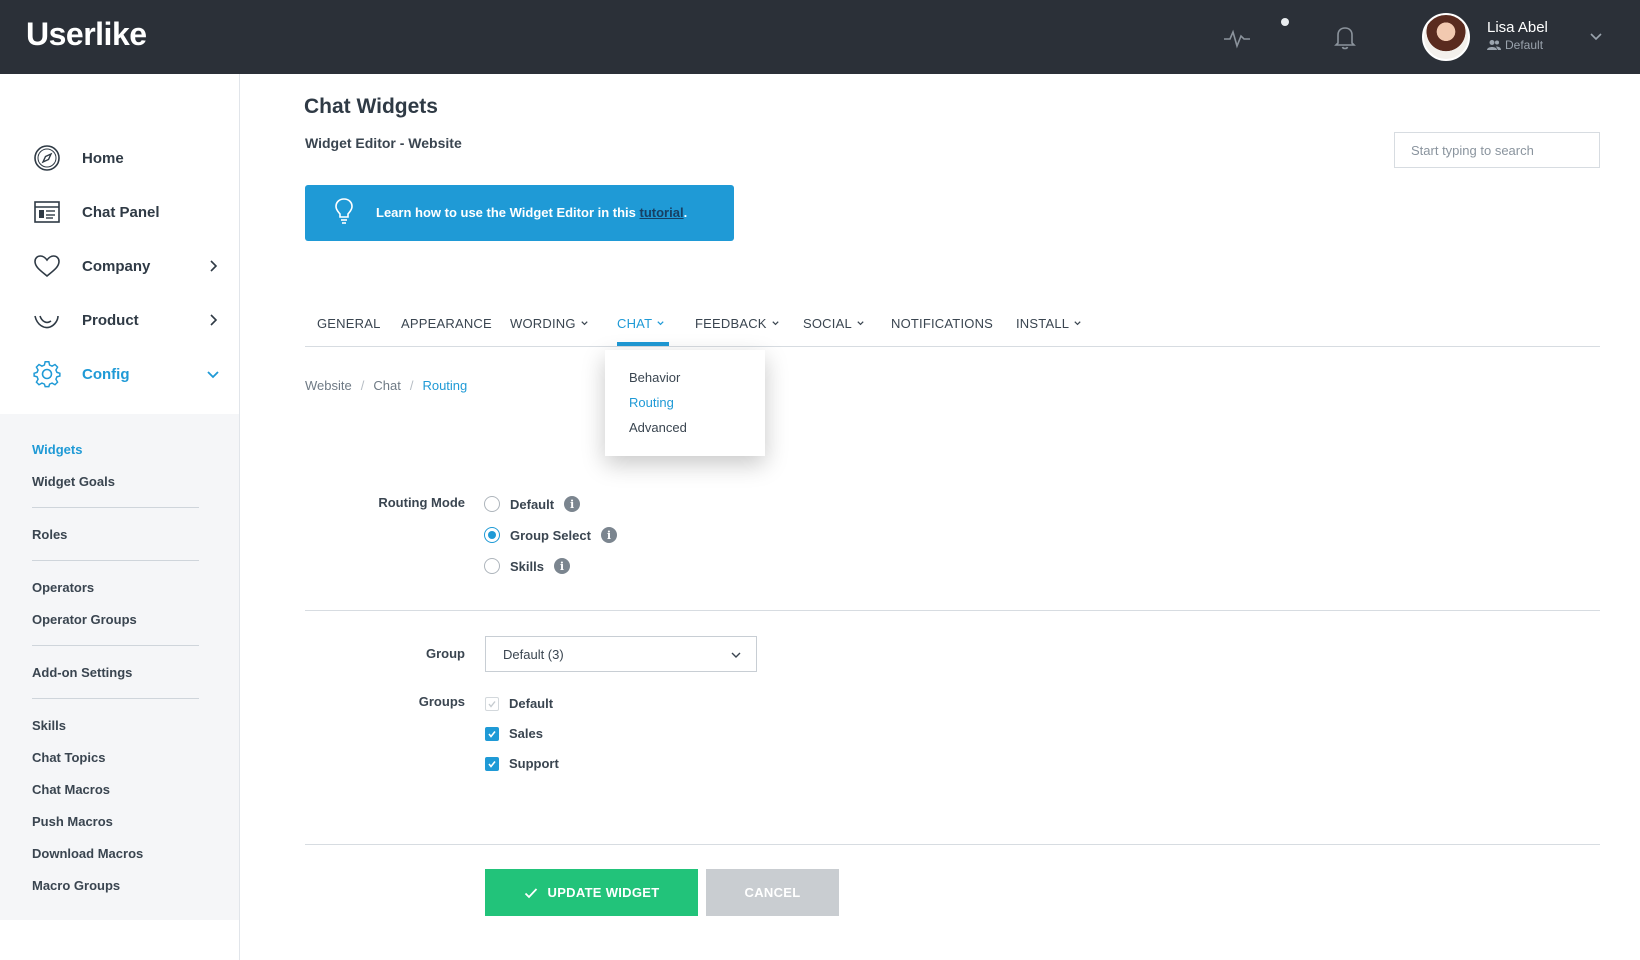 The height and width of the screenshot is (960, 1640). What do you see at coordinates (328, 385) in the screenshot?
I see `breadcrumb-website: Website` at bounding box center [328, 385].